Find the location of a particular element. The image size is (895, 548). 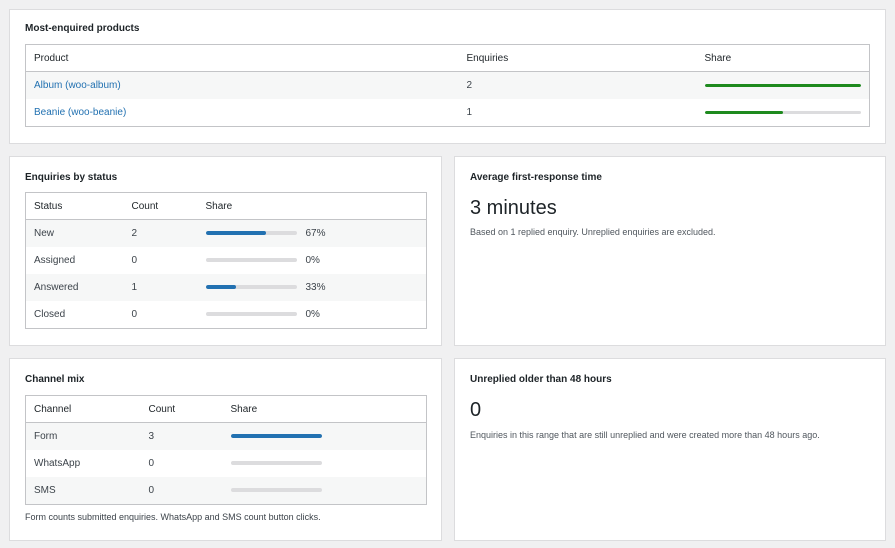

enquiries-cell: 1 is located at coordinates (577, 113).